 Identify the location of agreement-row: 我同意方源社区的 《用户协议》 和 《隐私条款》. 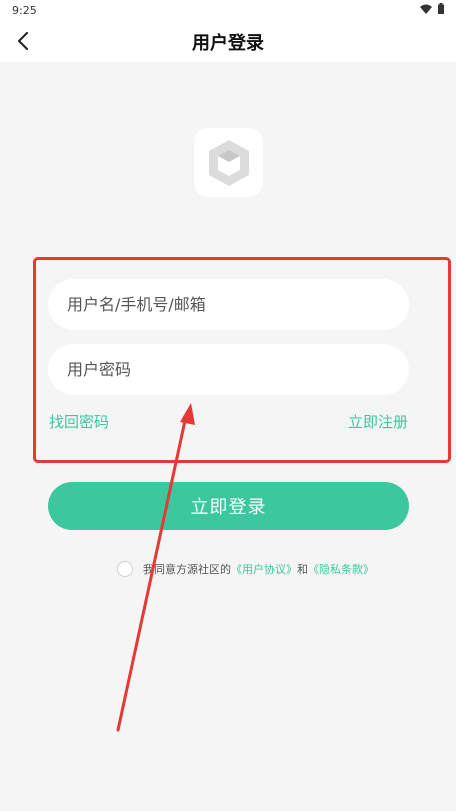
(245, 569).